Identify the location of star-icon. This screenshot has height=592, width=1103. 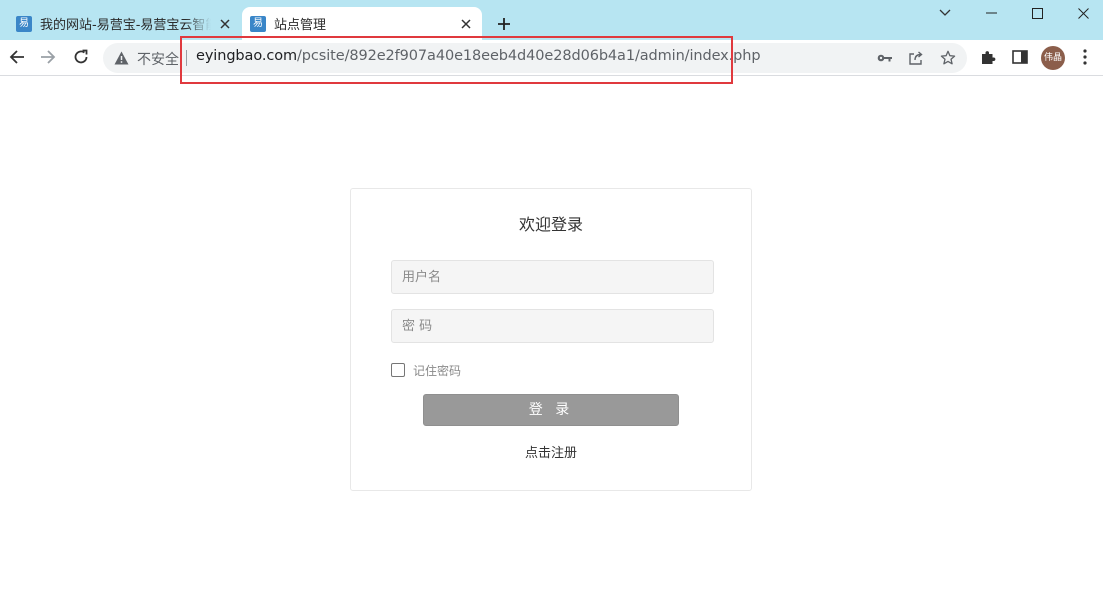
(948, 58).